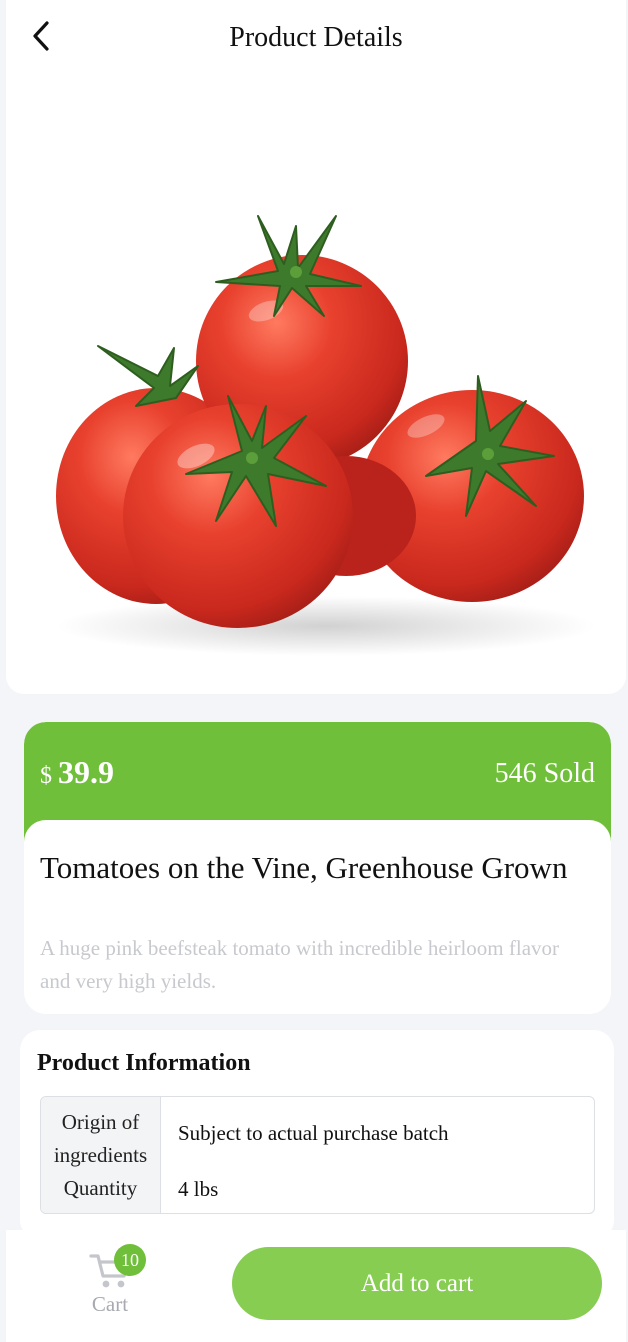  I want to click on spec-value-origin: Subject to actual purchase batch, so click(313, 1133).